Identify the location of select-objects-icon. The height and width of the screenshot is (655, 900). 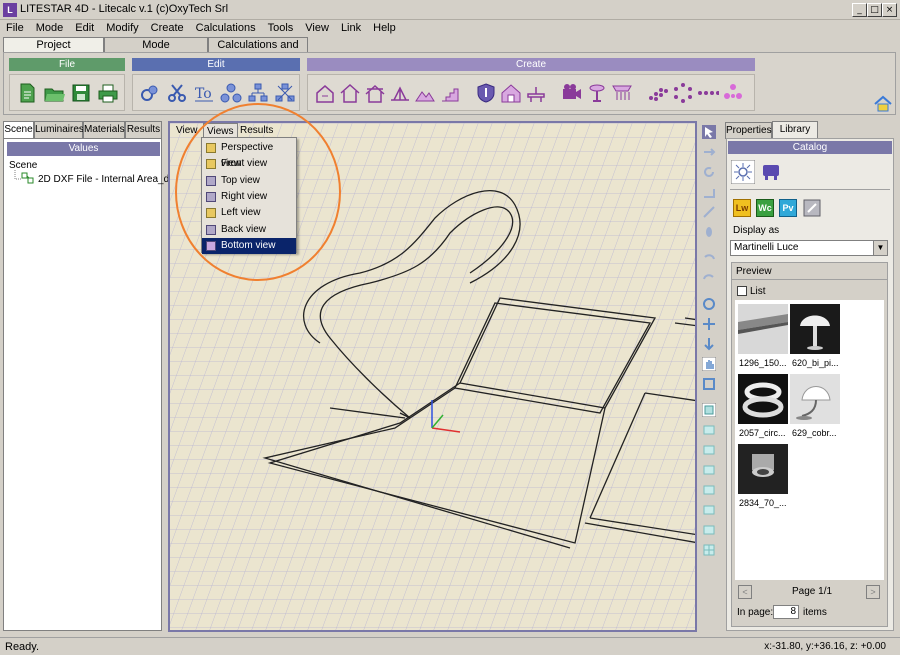
(150, 93).